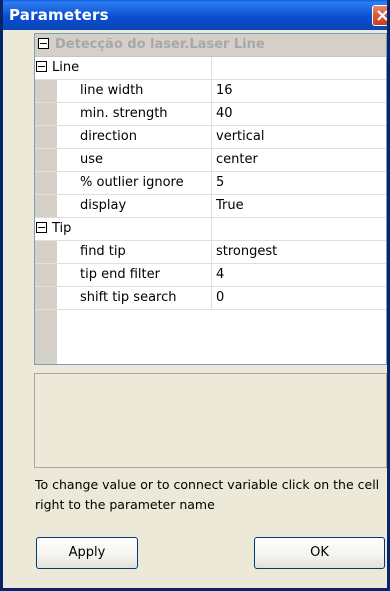 This screenshot has width=390, height=591. I want to click on apply-button: Apply, so click(87, 553).